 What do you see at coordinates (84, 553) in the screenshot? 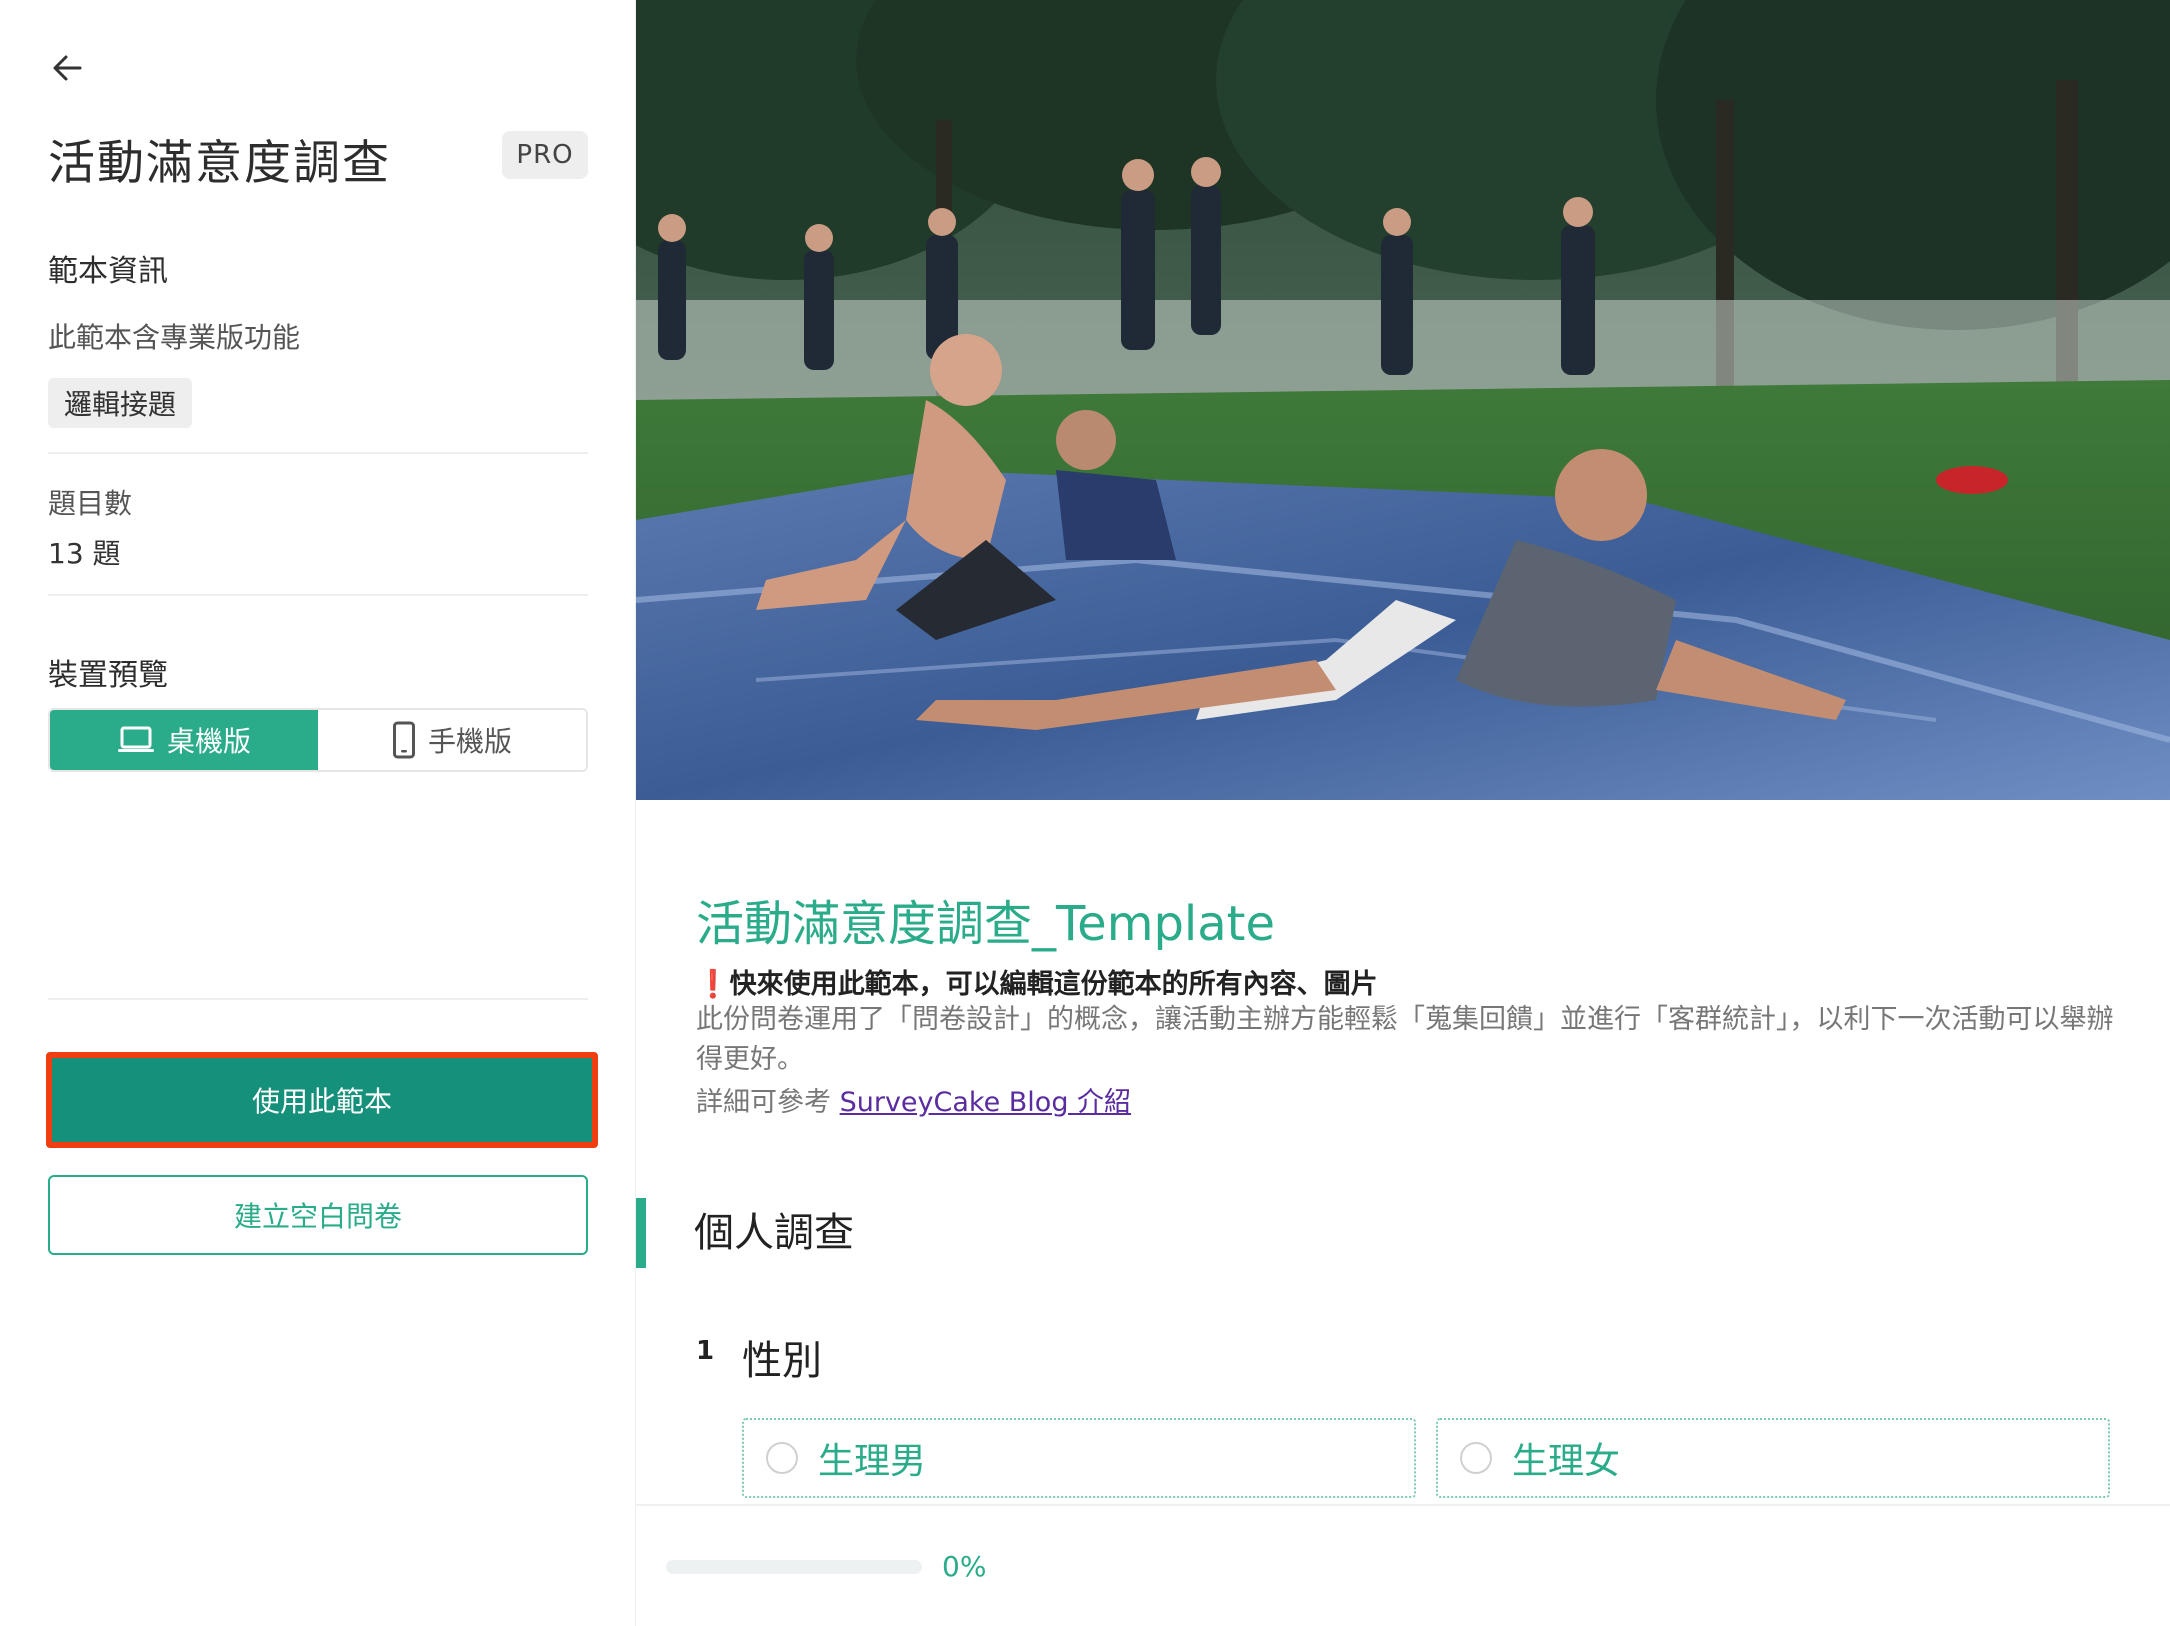
I see `question-count-value: 13 題` at bounding box center [84, 553].